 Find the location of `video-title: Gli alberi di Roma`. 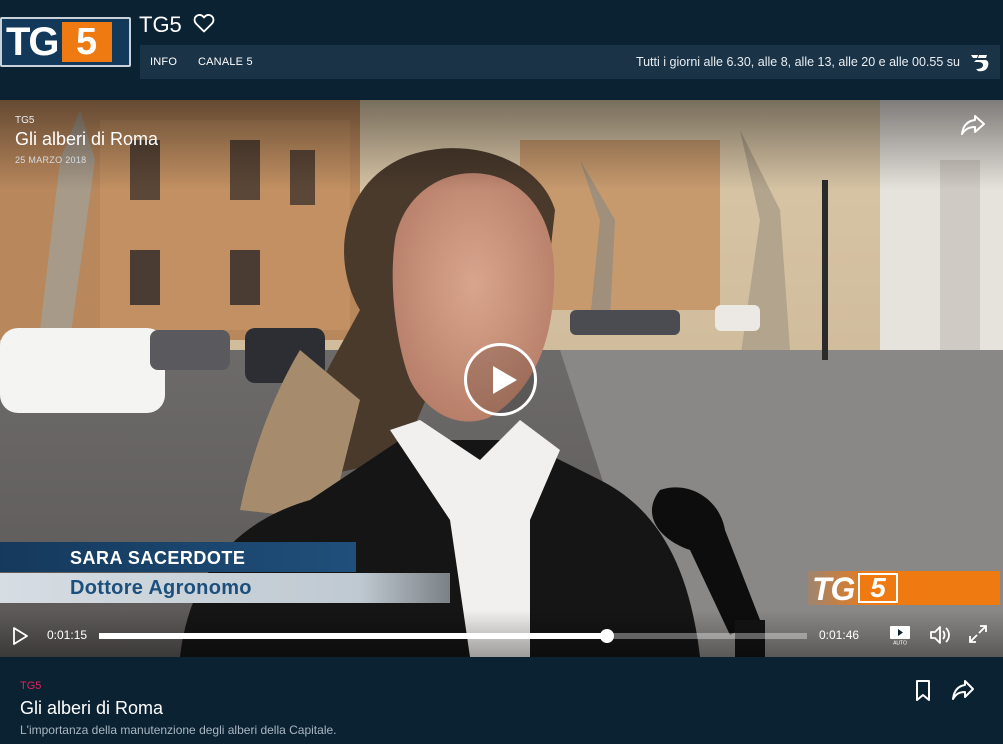

video-title: Gli alberi di Roma is located at coordinates (87, 139).